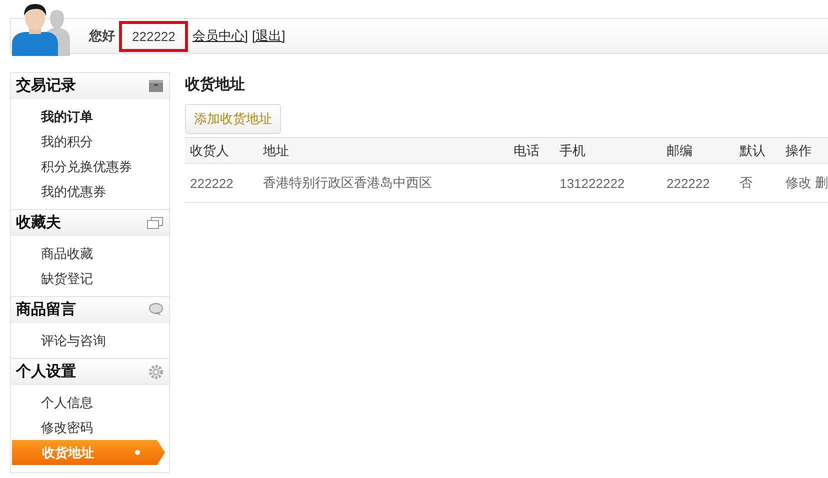  I want to click on column-header: 地址, so click(383, 151).